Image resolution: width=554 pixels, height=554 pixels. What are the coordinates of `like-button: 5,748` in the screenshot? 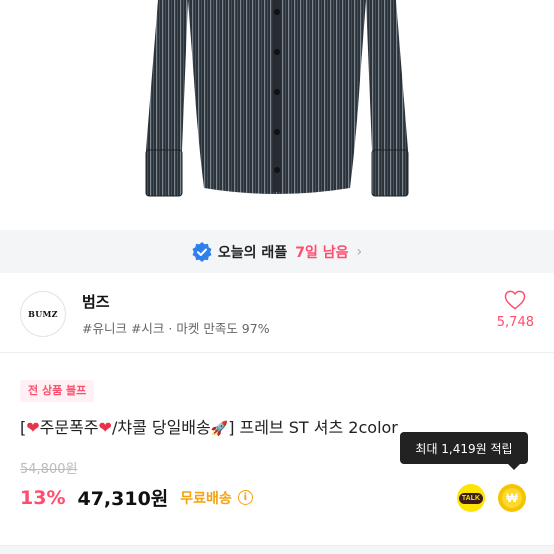 It's located at (515, 310).